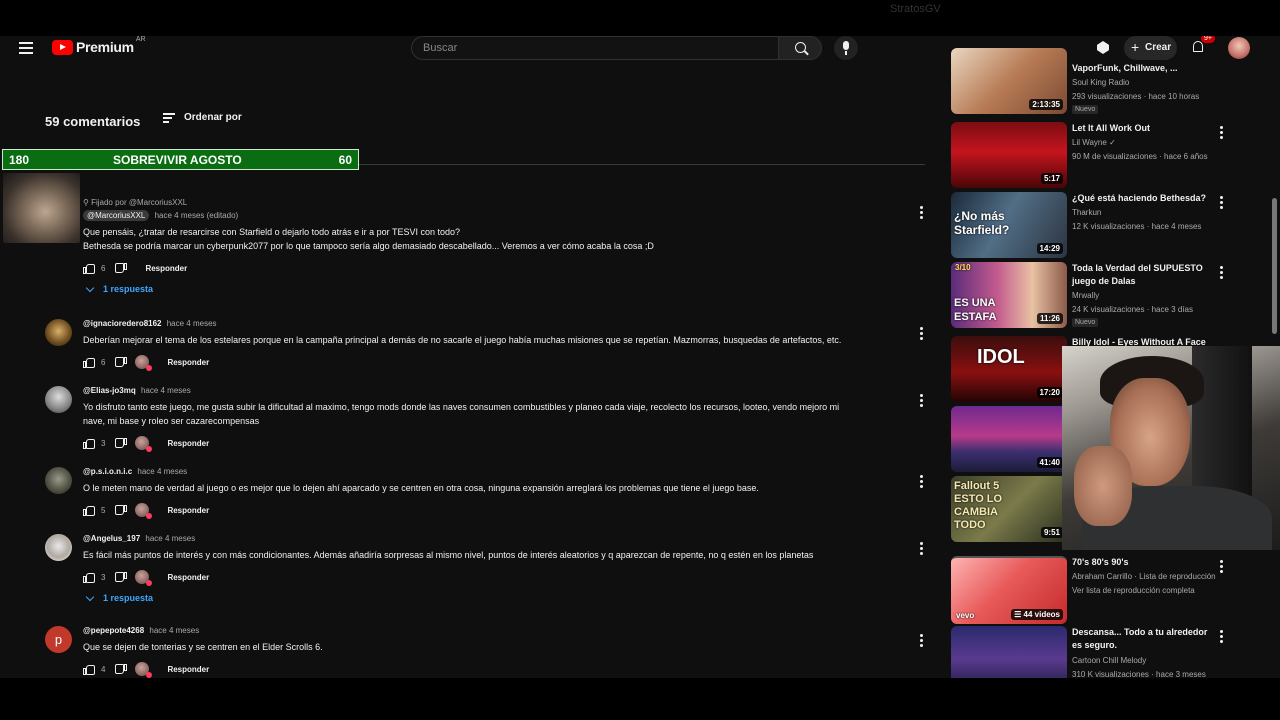  I want to click on menu-icon, so click(26, 48).